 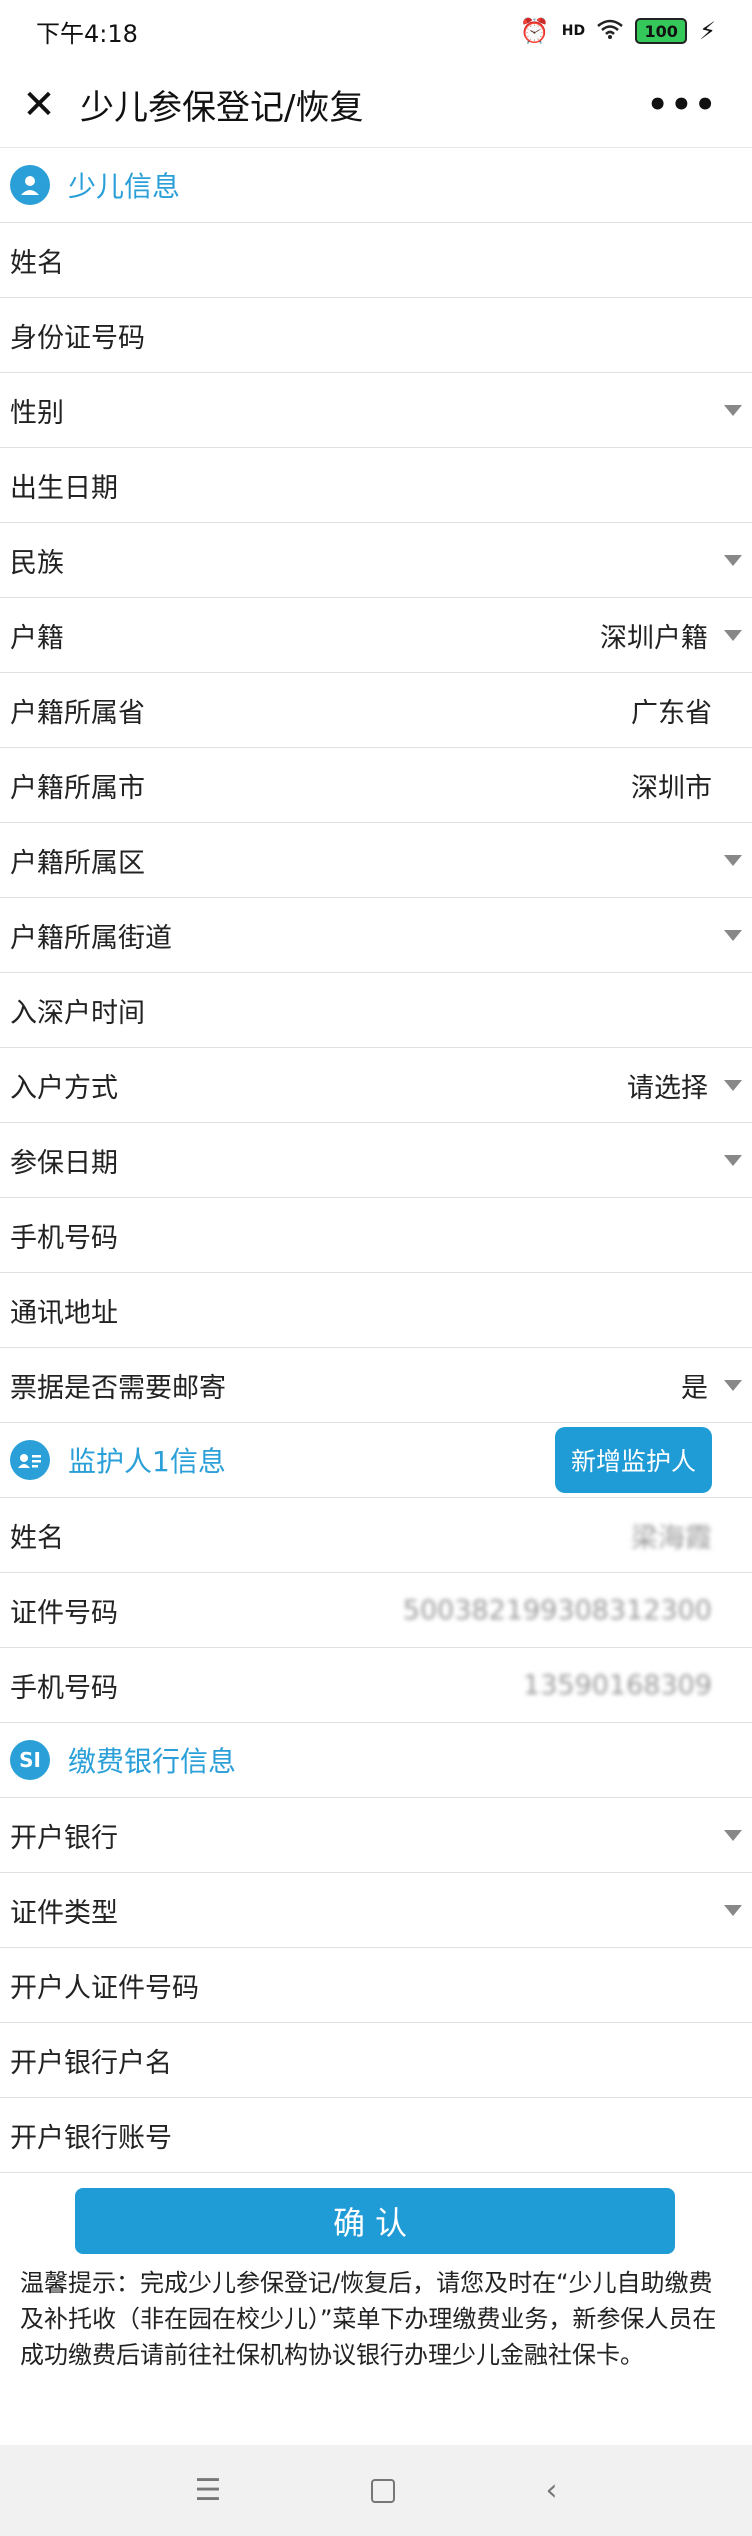 What do you see at coordinates (610, 31) in the screenshot?
I see `wifi-icon` at bounding box center [610, 31].